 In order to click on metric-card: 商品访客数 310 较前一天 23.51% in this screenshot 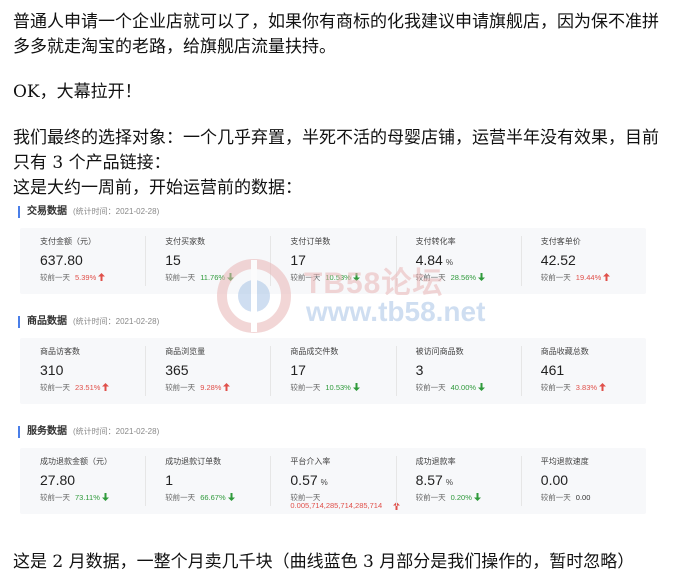, I will do `click(82, 371)`.